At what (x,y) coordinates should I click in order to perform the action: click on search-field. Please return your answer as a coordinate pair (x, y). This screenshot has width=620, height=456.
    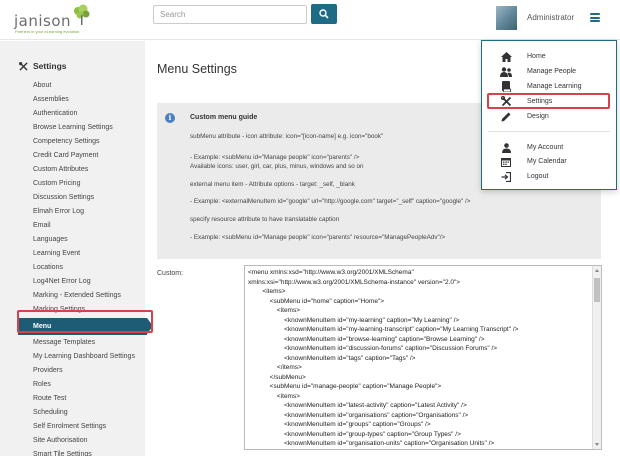
    Looking at the image, I should click on (230, 14).